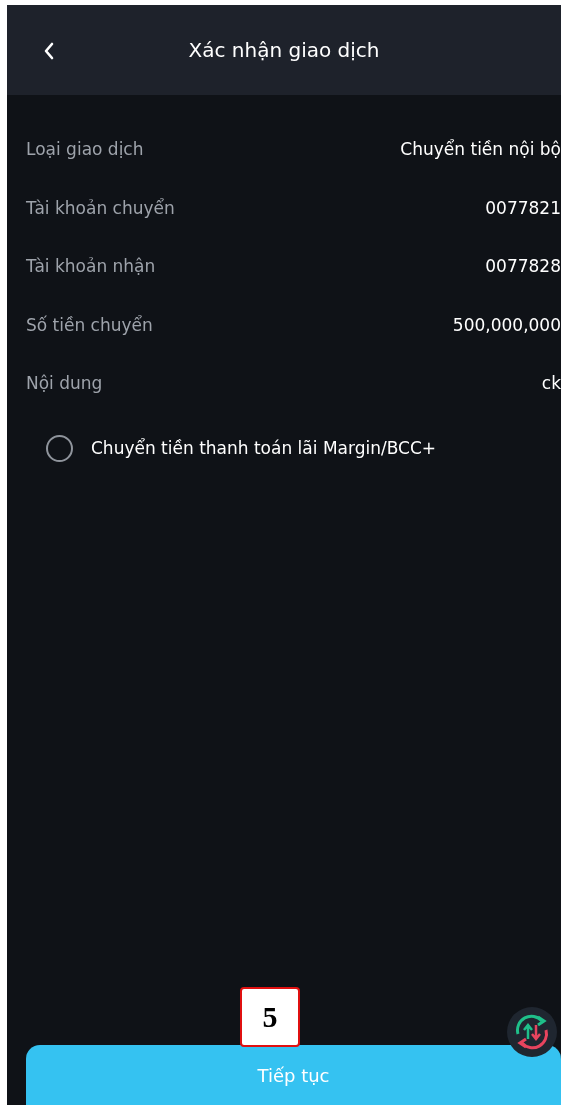 Image resolution: width=561 pixels, height=1105 pixels. I want to click on detail-value: 0077821, so click(523, 207).